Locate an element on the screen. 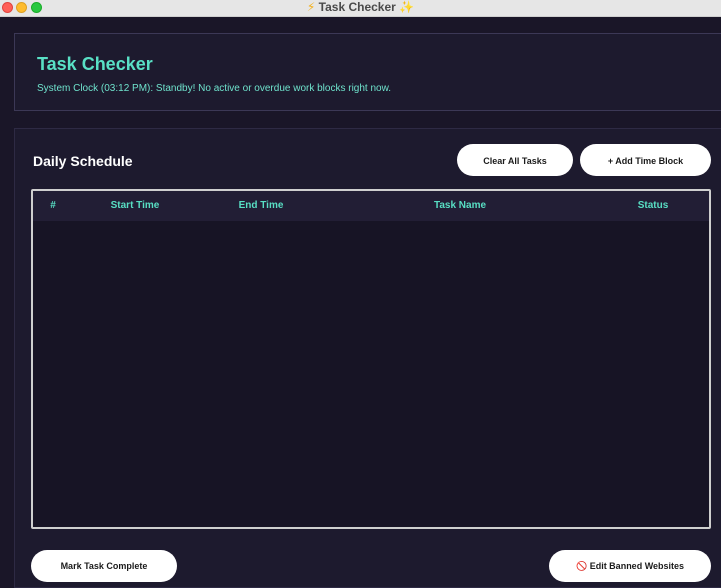 The height and width of the screenshot is (588, 721). edit-banned-websites-label: Edit Banned Websites is located at coordinates (637, 566).